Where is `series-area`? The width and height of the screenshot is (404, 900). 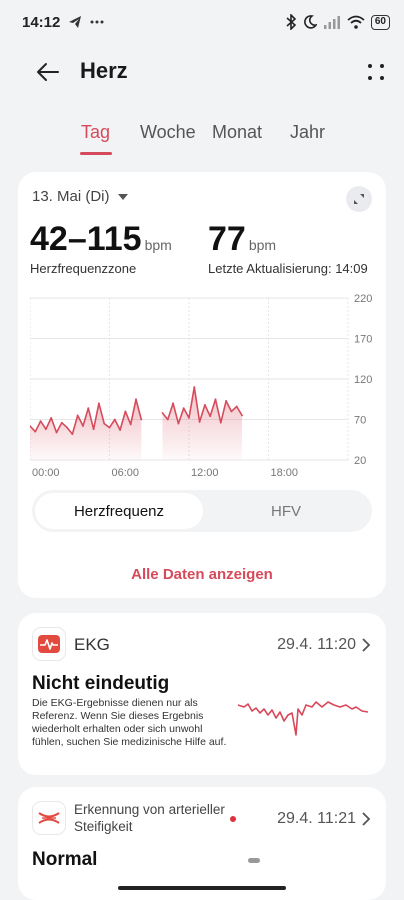
series-area is located at coordinates (202, 423).